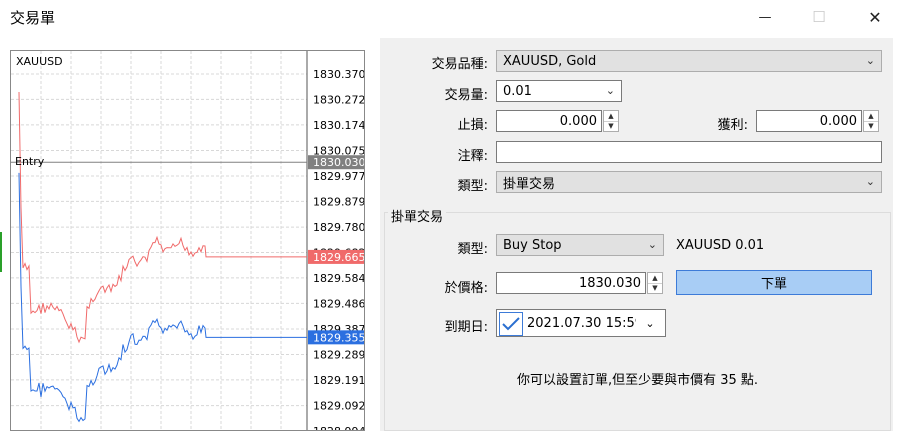 The image size is (902, 442). Describe the element at coordinates (339, 337) in the screenshot. I see `svg-text: 1829.355` at that location.